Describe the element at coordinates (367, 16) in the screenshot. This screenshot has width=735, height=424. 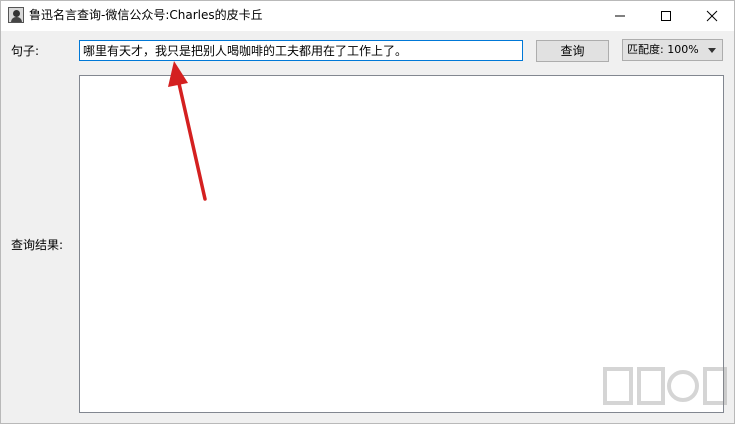
I see `title-bar: 鲁迅名言查询-微信公众号:Charles的皮卡丘` at that location.